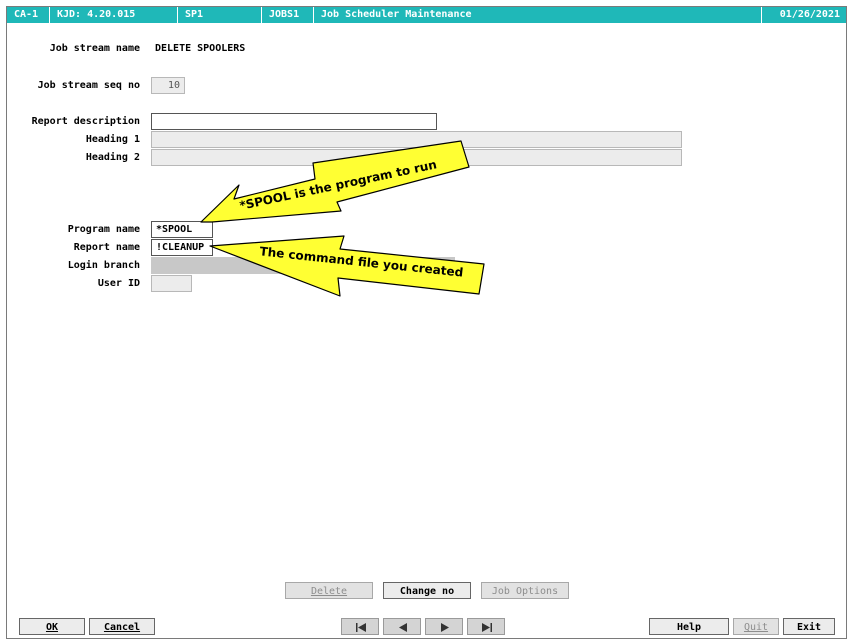 Image resolution: width=854 pixels, height=644 pixels. What do you see at coordinates (335, 181) in the screenshot?
I see `spool-callout-arrow: *SPOOL is the program to run` at bounding box center [335, 181].